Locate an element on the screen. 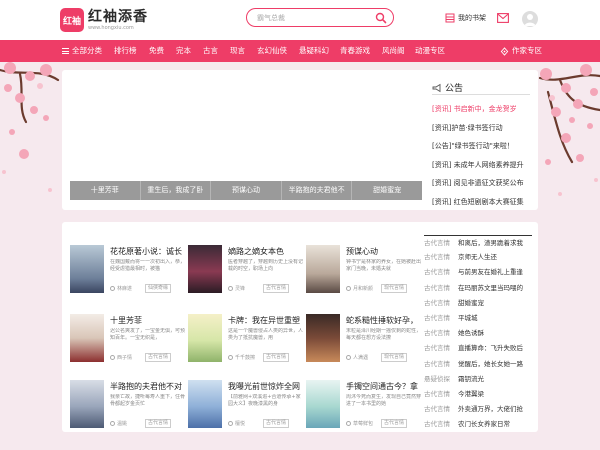 The height and width of the screenshot is (450, 600). book-author: 月和新颜 is located at coordinates (363, 288).